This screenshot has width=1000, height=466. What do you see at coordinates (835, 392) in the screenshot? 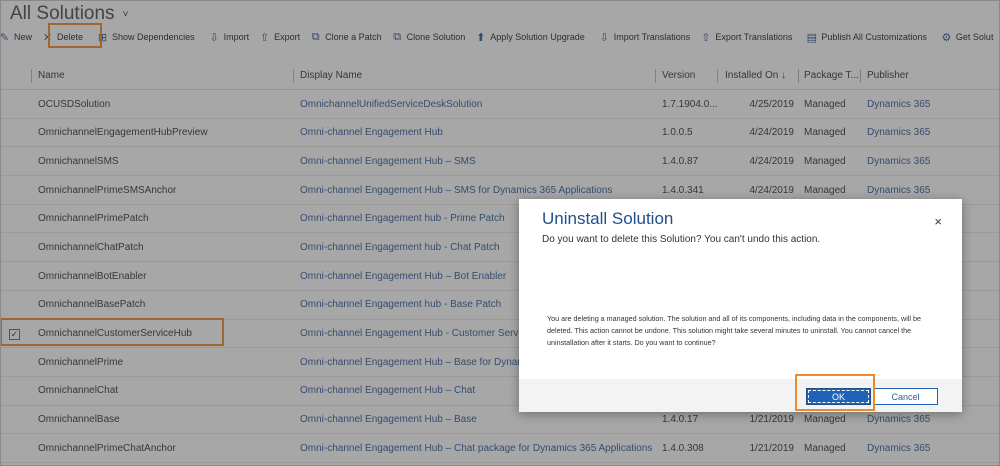
I see `ok-callout-highlight` at bounding box center [835, 392].